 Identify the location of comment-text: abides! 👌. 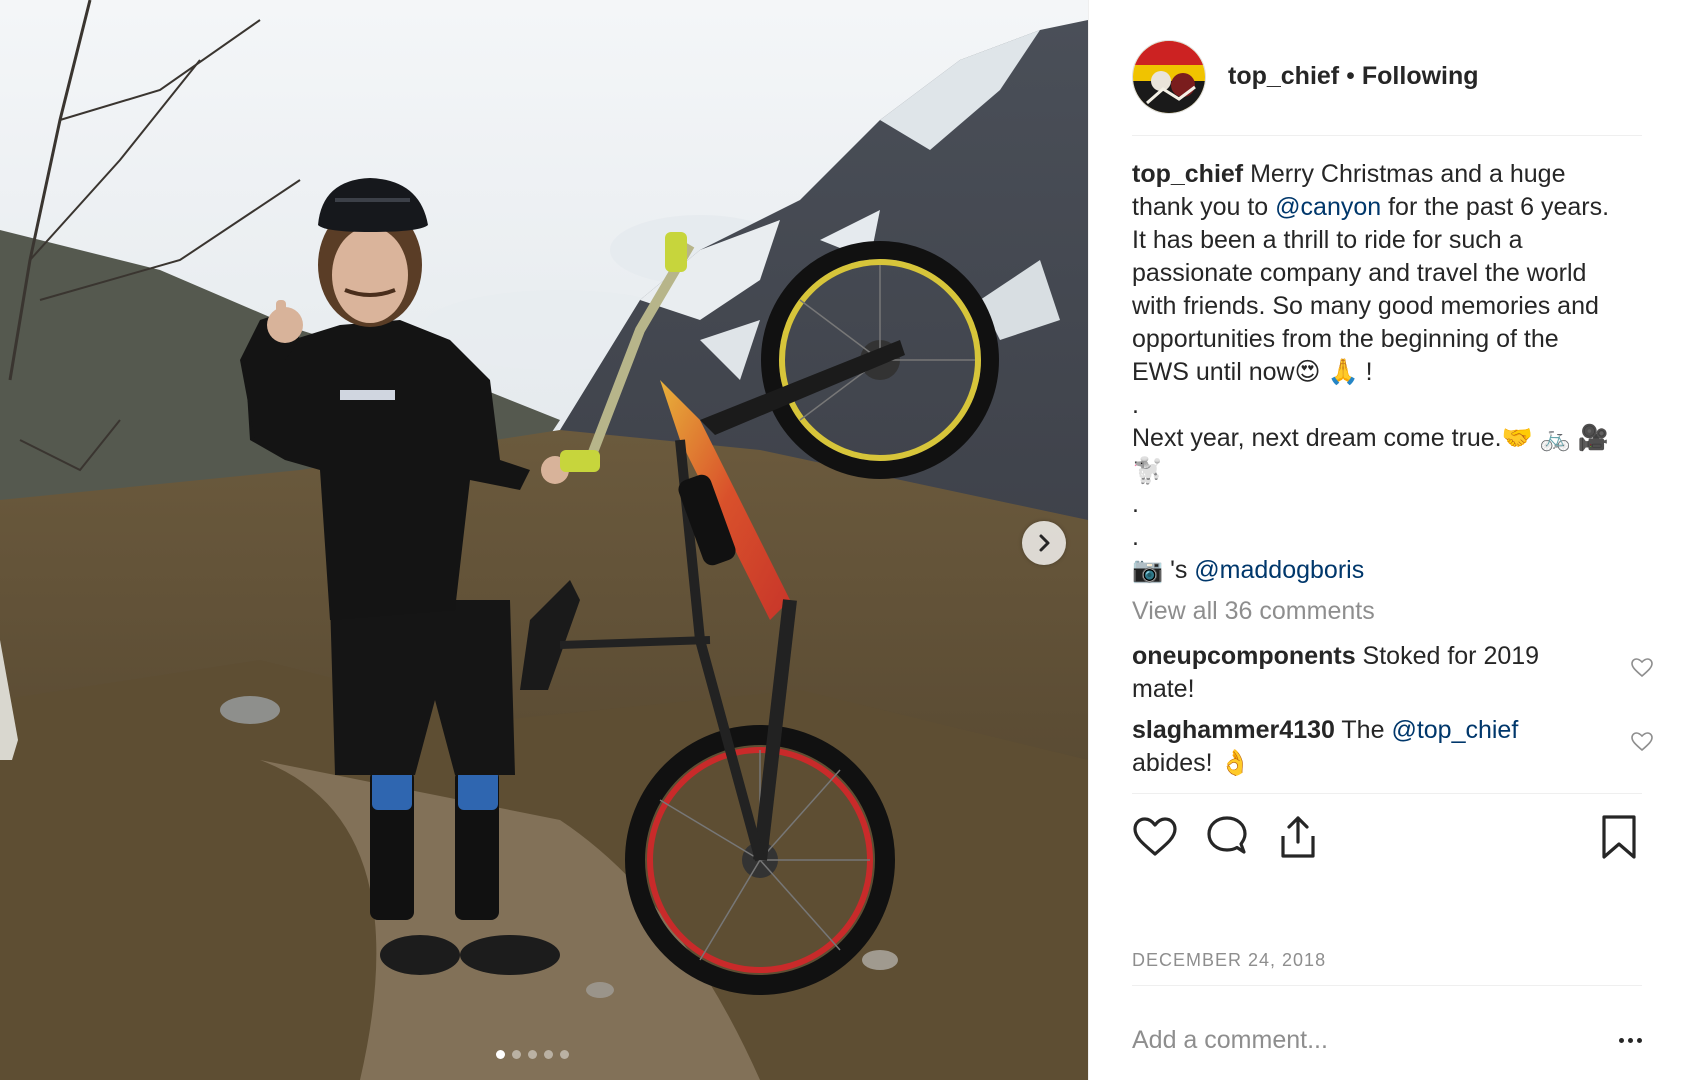
(1191, 763).